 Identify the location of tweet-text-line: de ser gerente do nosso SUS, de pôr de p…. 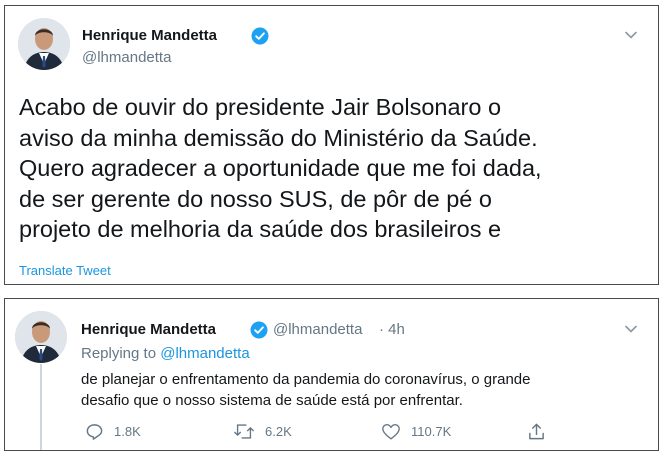
(255, 198).